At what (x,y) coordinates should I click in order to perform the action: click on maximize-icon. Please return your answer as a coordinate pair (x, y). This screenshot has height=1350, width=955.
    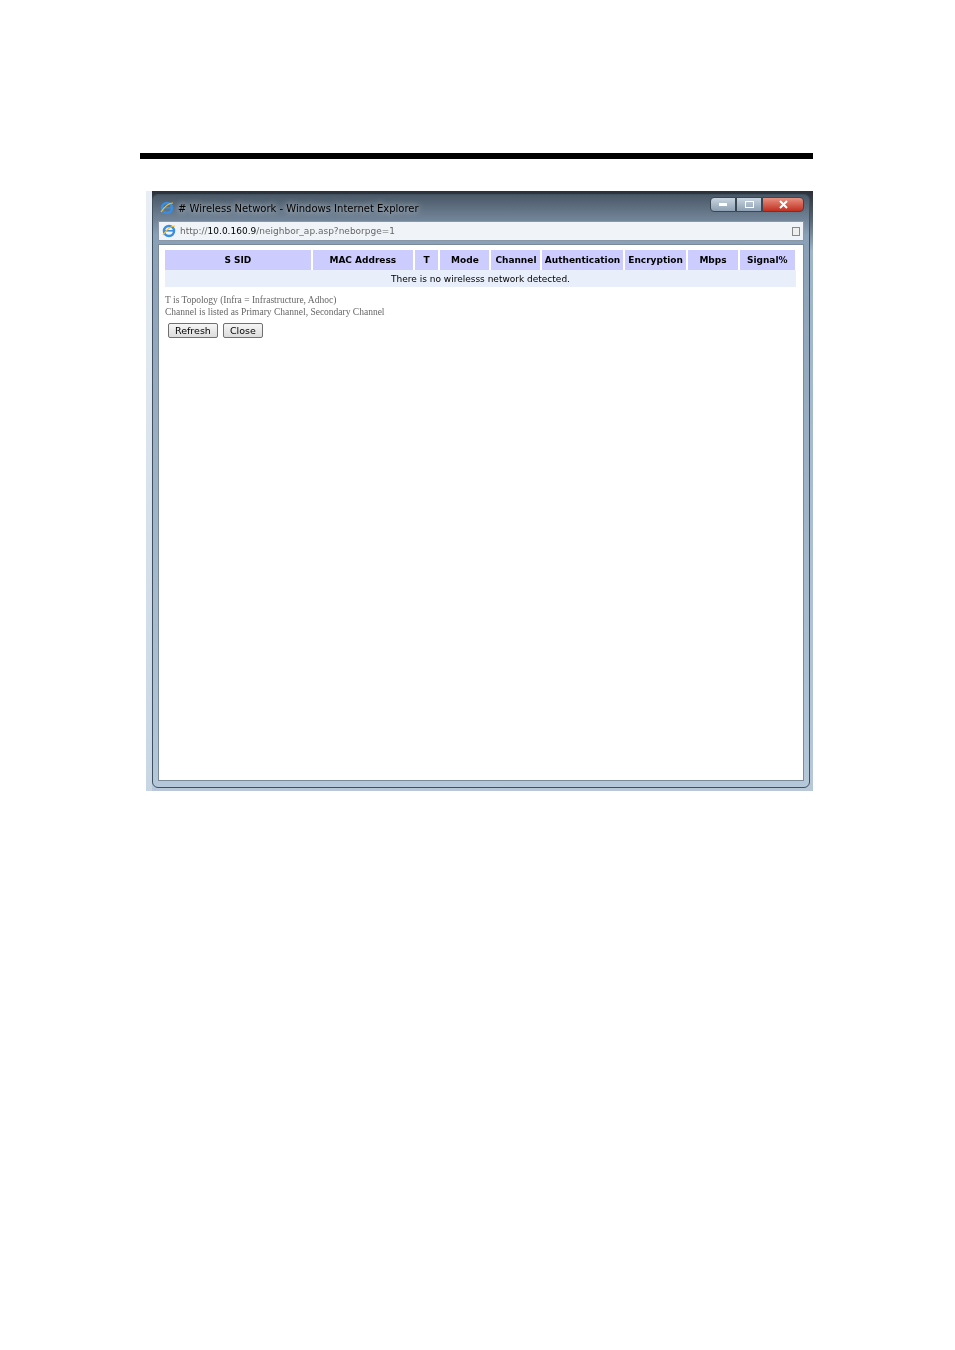
    Looking at the image, I should click on (749, 204).